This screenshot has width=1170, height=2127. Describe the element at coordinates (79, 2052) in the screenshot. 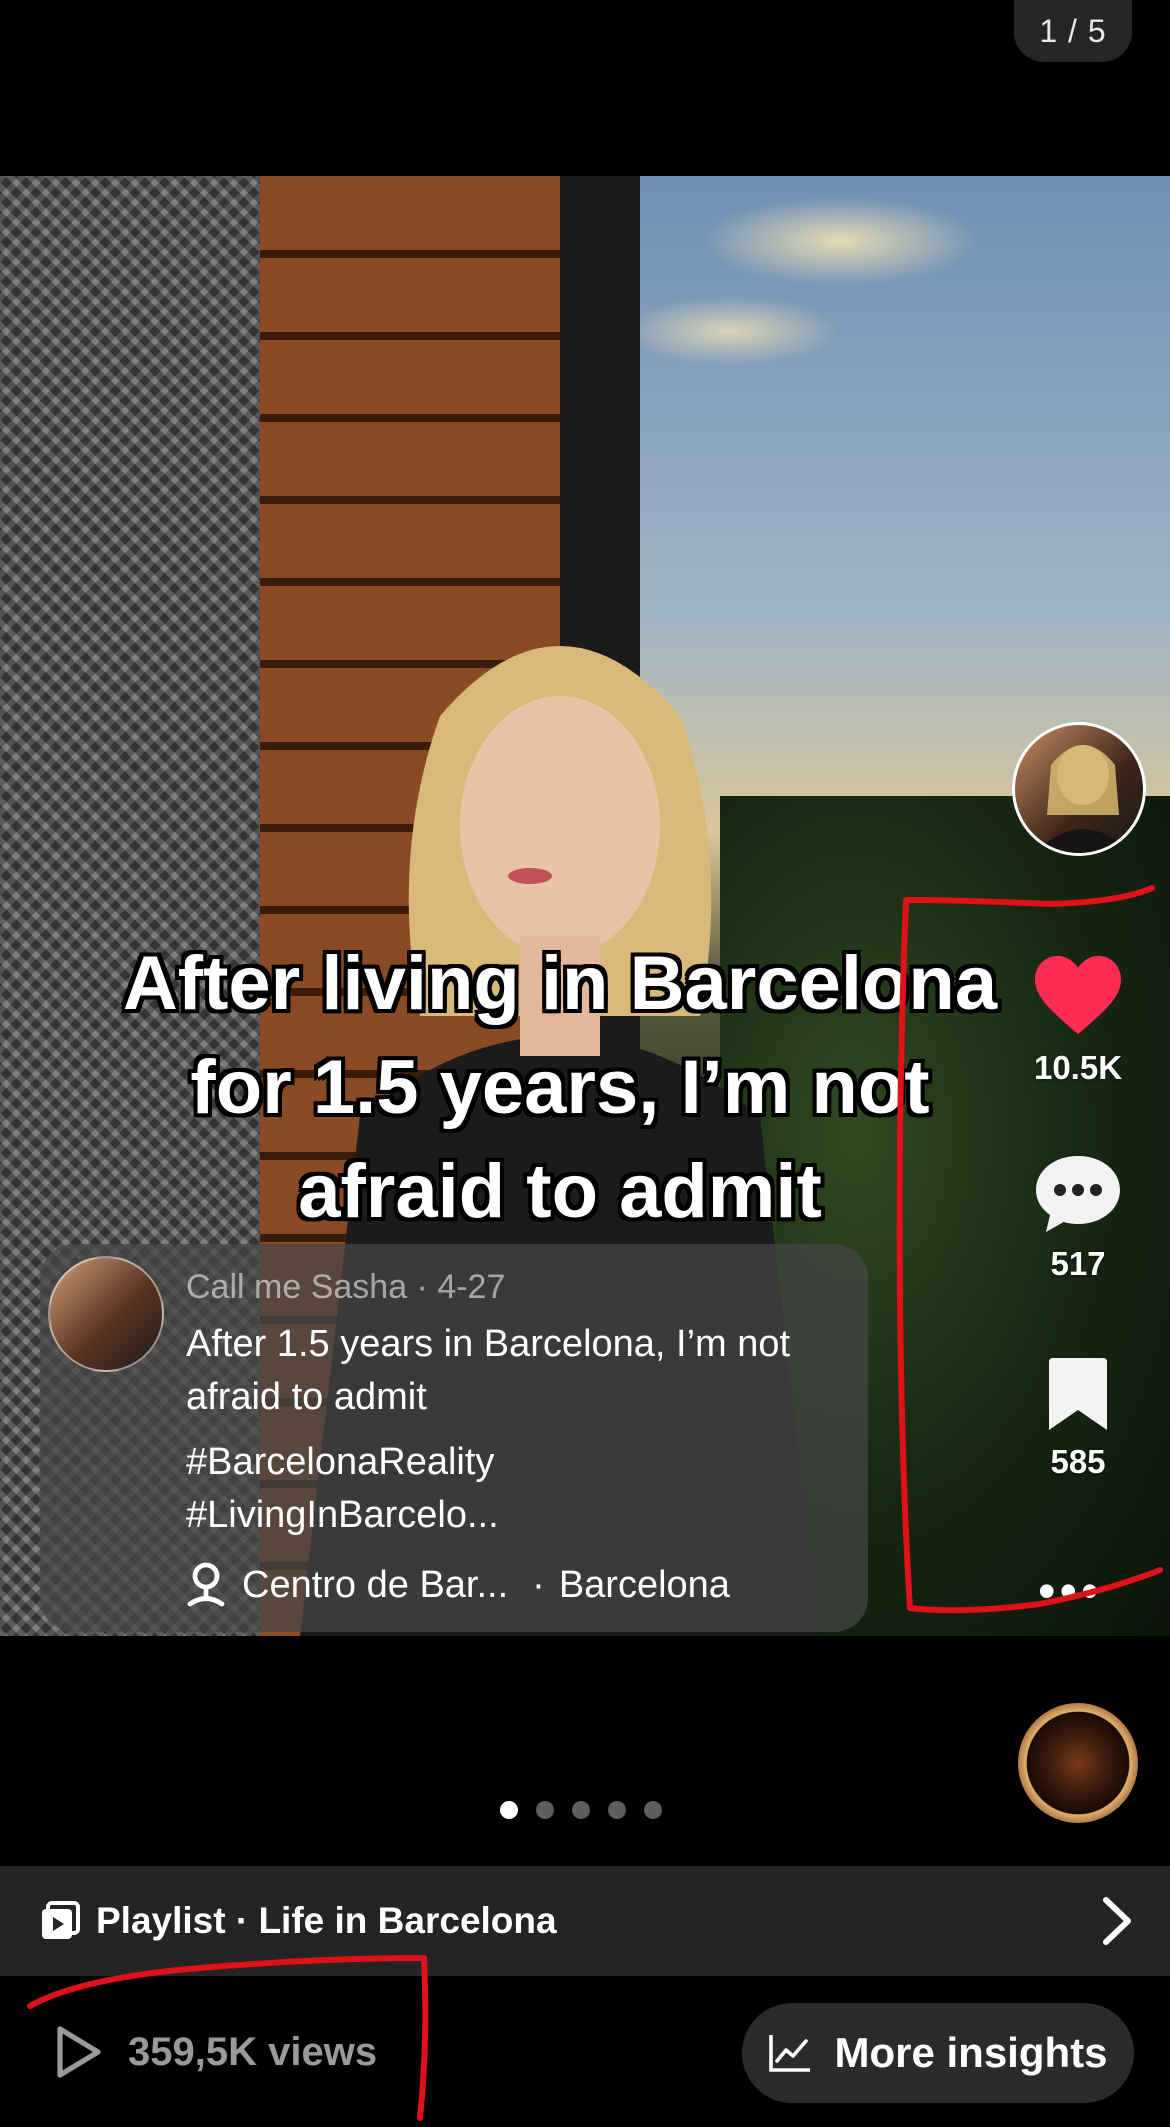

I see `play-outline-icon` at that location.